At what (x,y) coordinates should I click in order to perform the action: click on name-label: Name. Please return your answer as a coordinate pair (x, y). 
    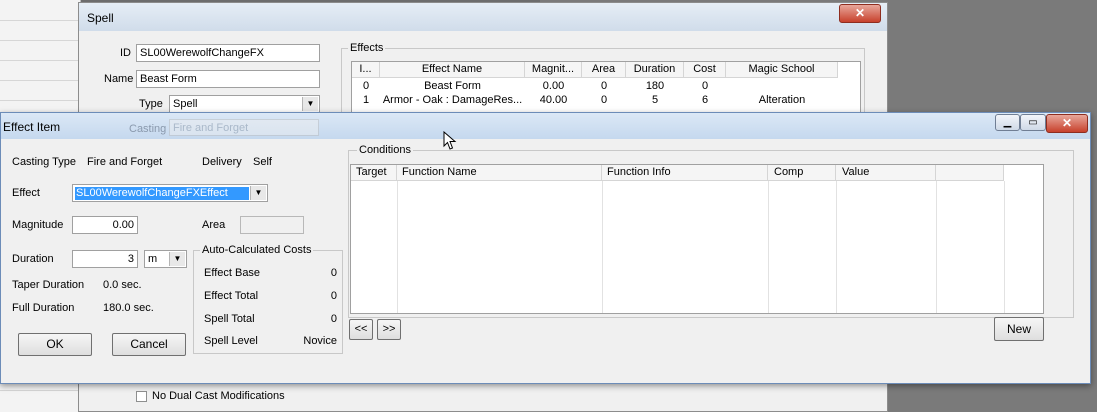
    Looking at the image, I should click on (119, 79).